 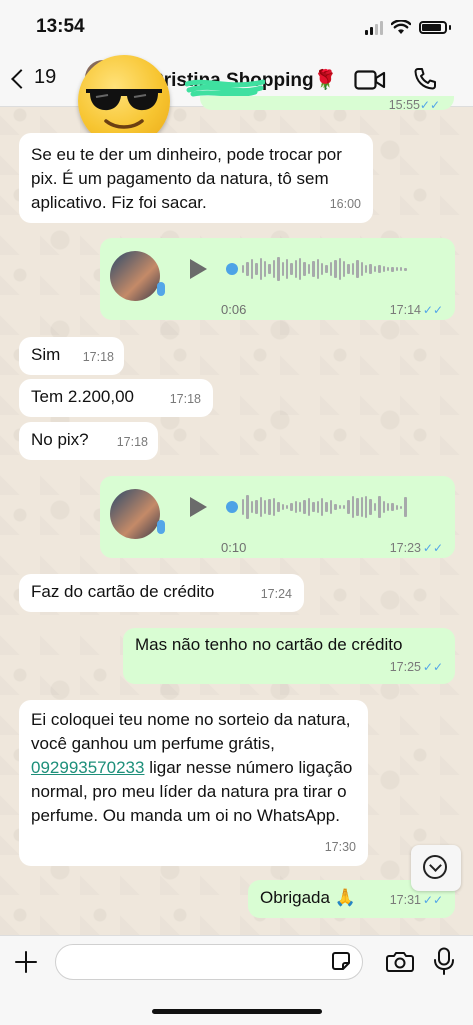 I want to click on message-text: Sim, so click(x=46, y=354).